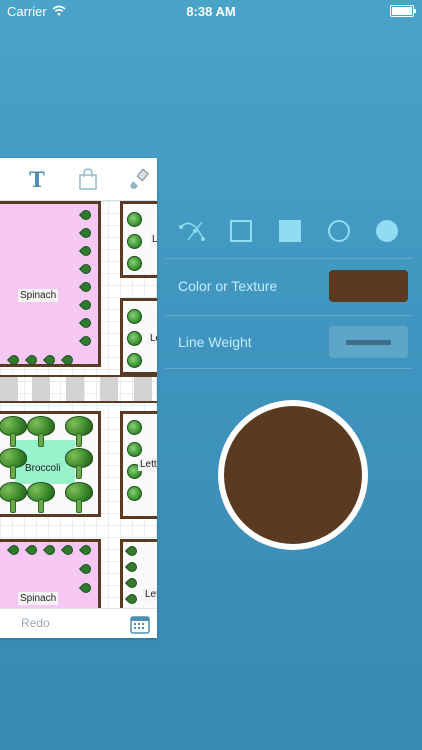 The width and height of the screenshot is (422, 750). What do you see at coordinates (215, 342) in the screenshot?
I see `line-weight-label: Line Weight` at bounding box center [215, 342].